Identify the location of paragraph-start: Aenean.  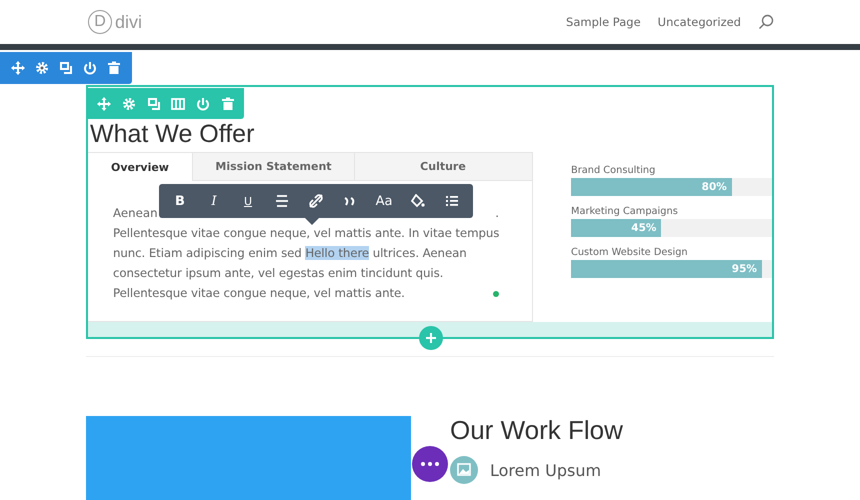
(135, 213).